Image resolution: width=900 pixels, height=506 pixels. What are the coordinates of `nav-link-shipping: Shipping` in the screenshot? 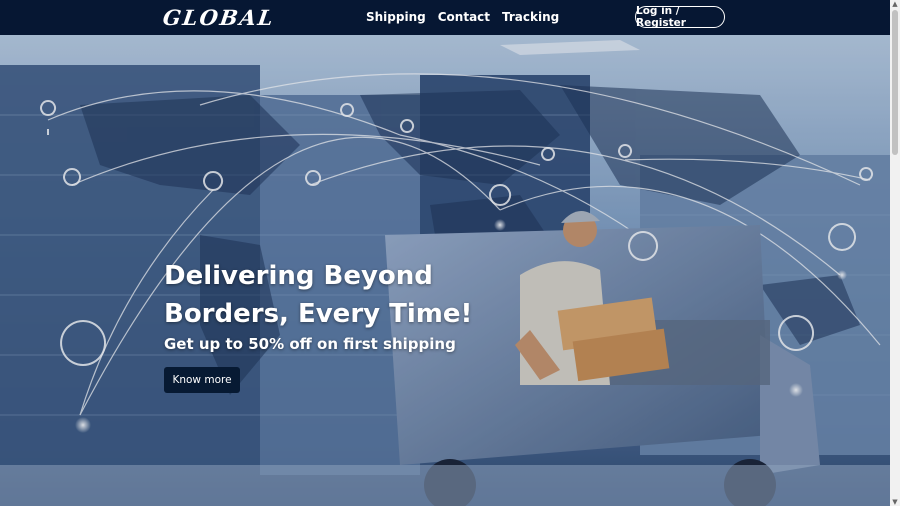 It's located at (396, 17).